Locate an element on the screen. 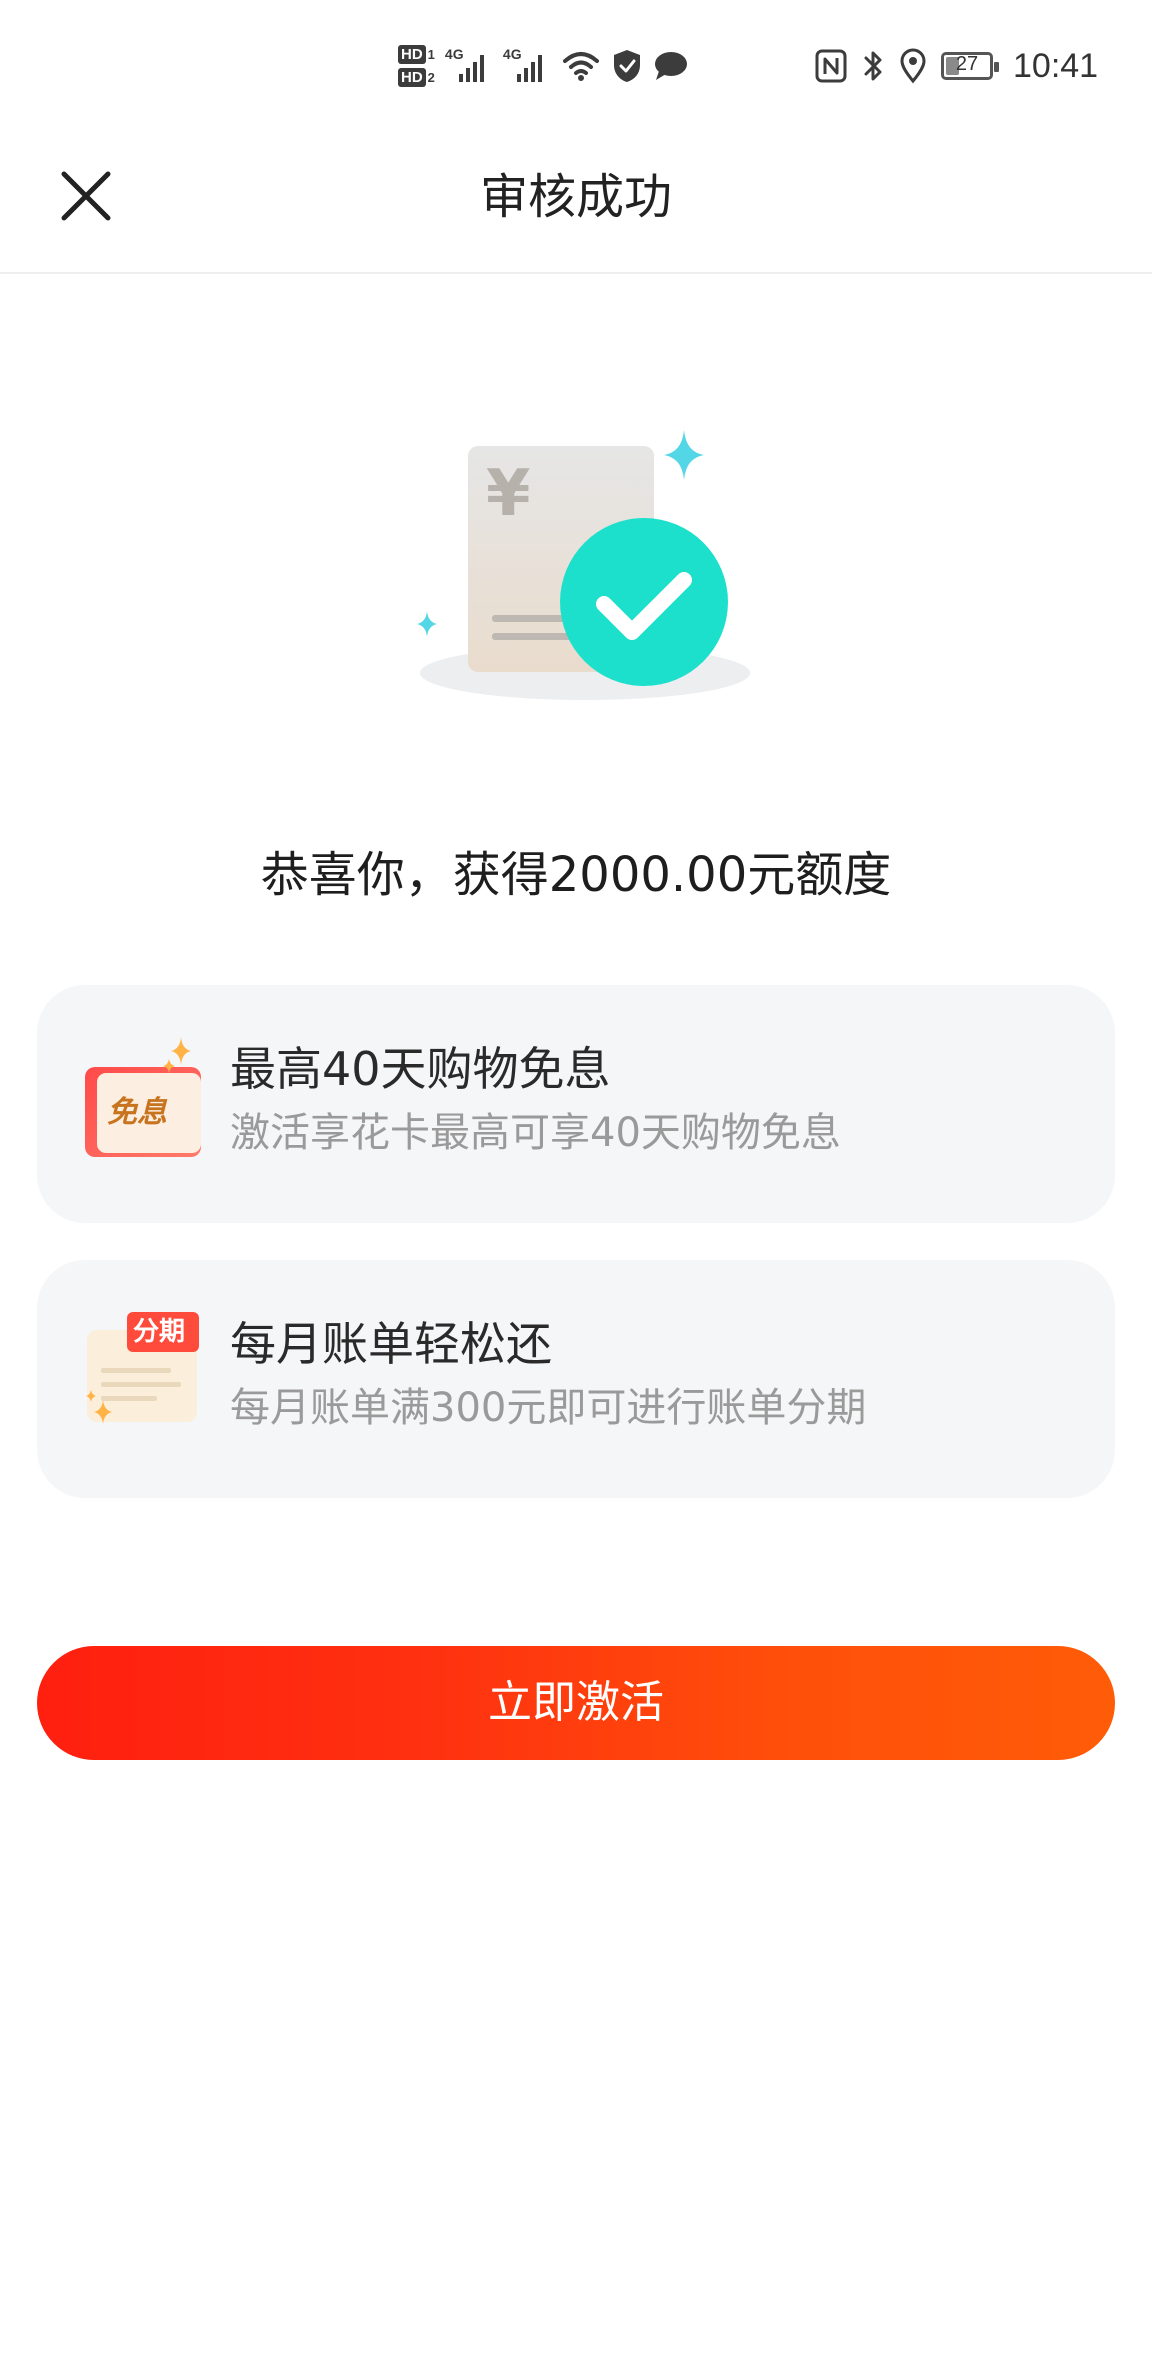 The height and width of the screenshot is (2376, 1152). benefit-card-interest-free: 免息 最高40天购物免息 激活享花卡最高可享40天购物免息 is located at coordinates (576, 1104).